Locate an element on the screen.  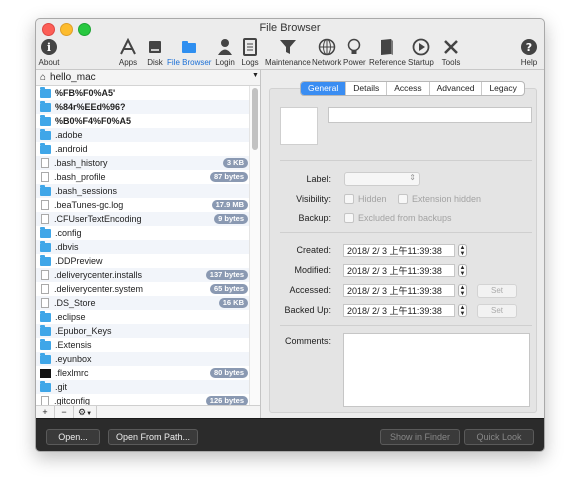
list-item: .bash_profile 87 bytes is located at coordinates (143, 177).